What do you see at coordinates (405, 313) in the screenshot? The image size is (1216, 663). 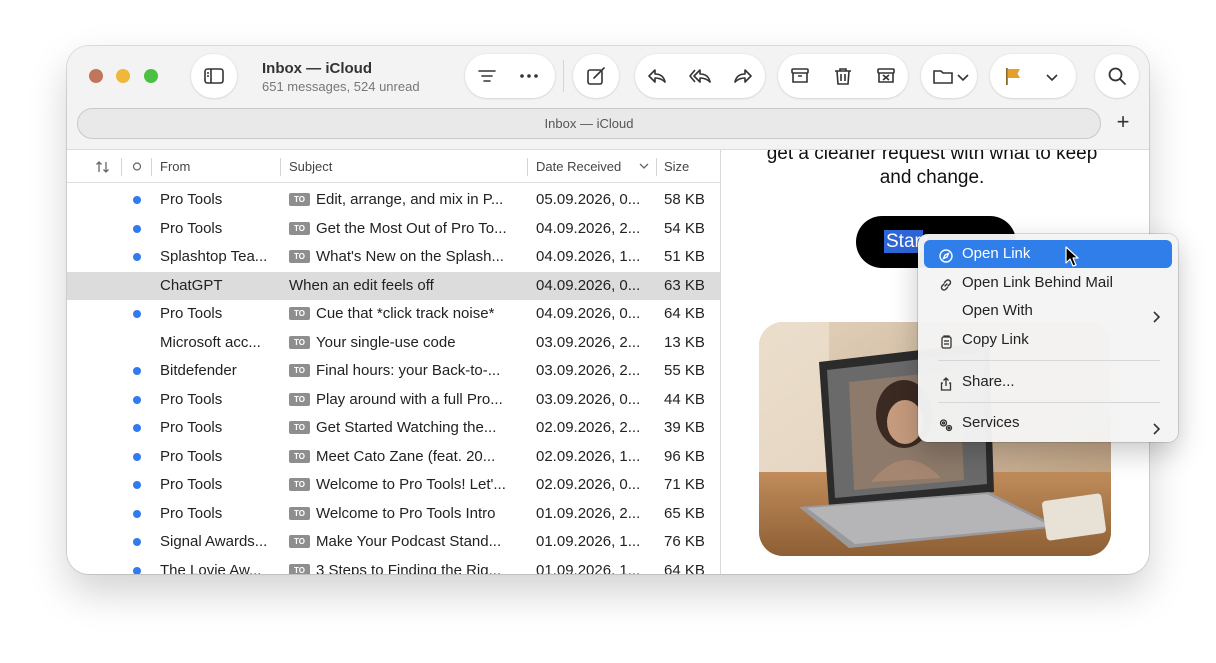 I see `row-subject: Cue that *click track noise*` at bounding box center [405, 313].